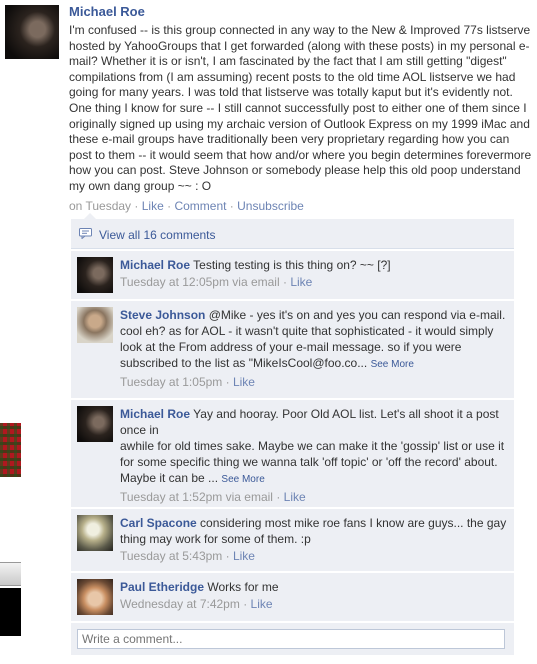 This screenshot has width=537, height=664. What do you see at coordinates (314, 556) in the screenshot?
I see `comment-meta: Tuesday at 5:43pm · Like` at bounding box center [314, 556].